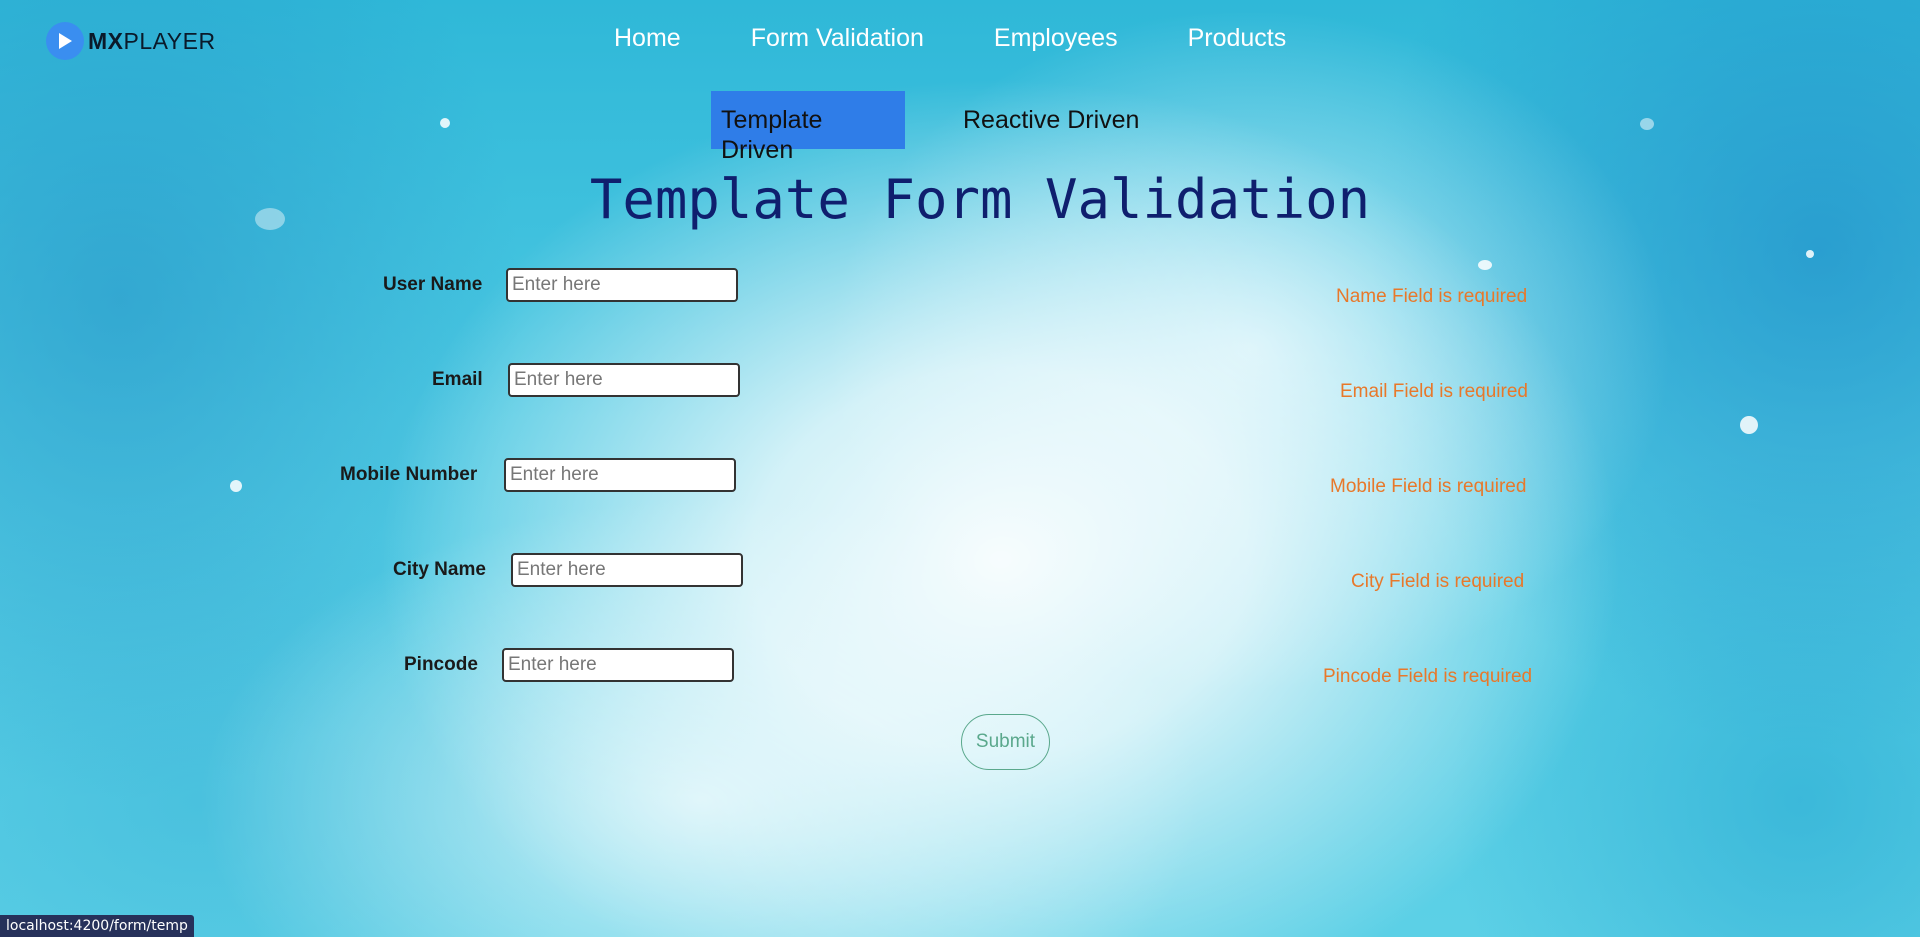 The width and height of the screenshot is (1920, 937). Describe the element at coordinates (1005, 742) in the screenshot. I see `submit-button: Submit` at that location.